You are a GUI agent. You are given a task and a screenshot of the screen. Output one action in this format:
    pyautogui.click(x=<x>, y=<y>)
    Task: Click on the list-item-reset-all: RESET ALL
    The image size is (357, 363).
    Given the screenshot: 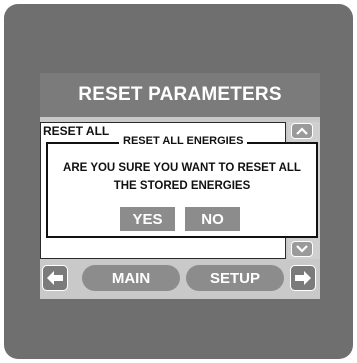 What is the action you would take?
    pyautogui.click(x=76, y=131)
    